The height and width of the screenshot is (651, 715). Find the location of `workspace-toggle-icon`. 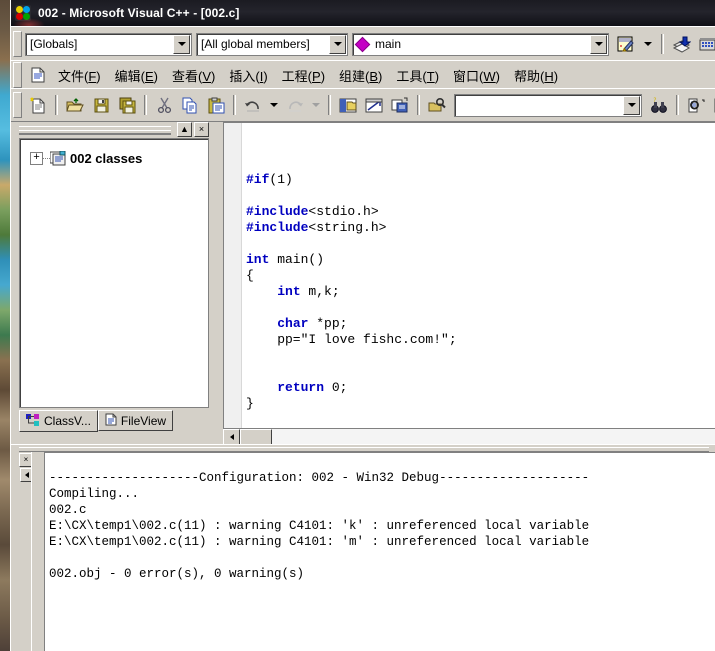

workspace-toggle-icon is located at coordinates (348, 105).